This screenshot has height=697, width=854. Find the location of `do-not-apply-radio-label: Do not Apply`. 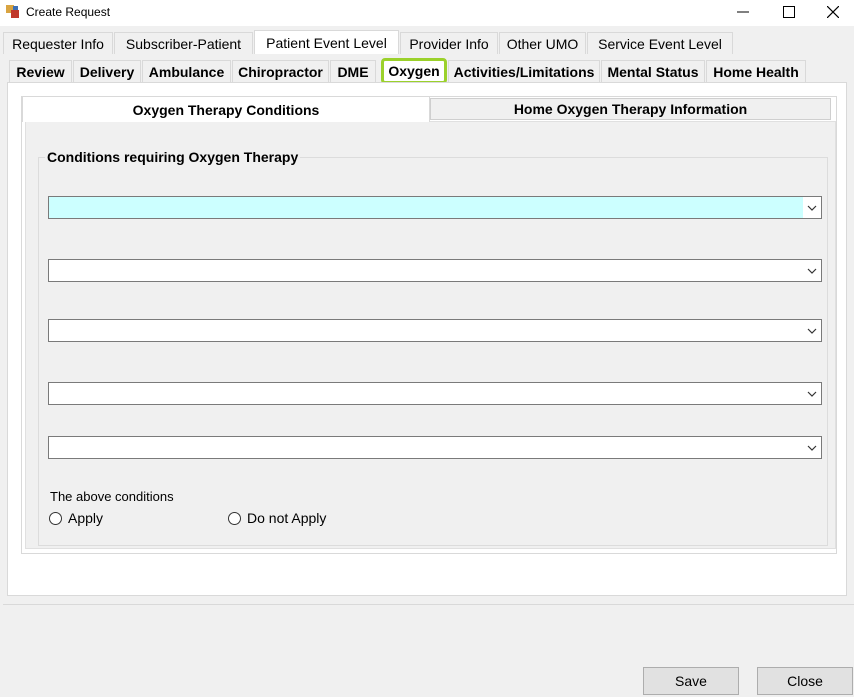

do-not-apply-radio-label: Do not Apply is located at coordinates (286, 518).